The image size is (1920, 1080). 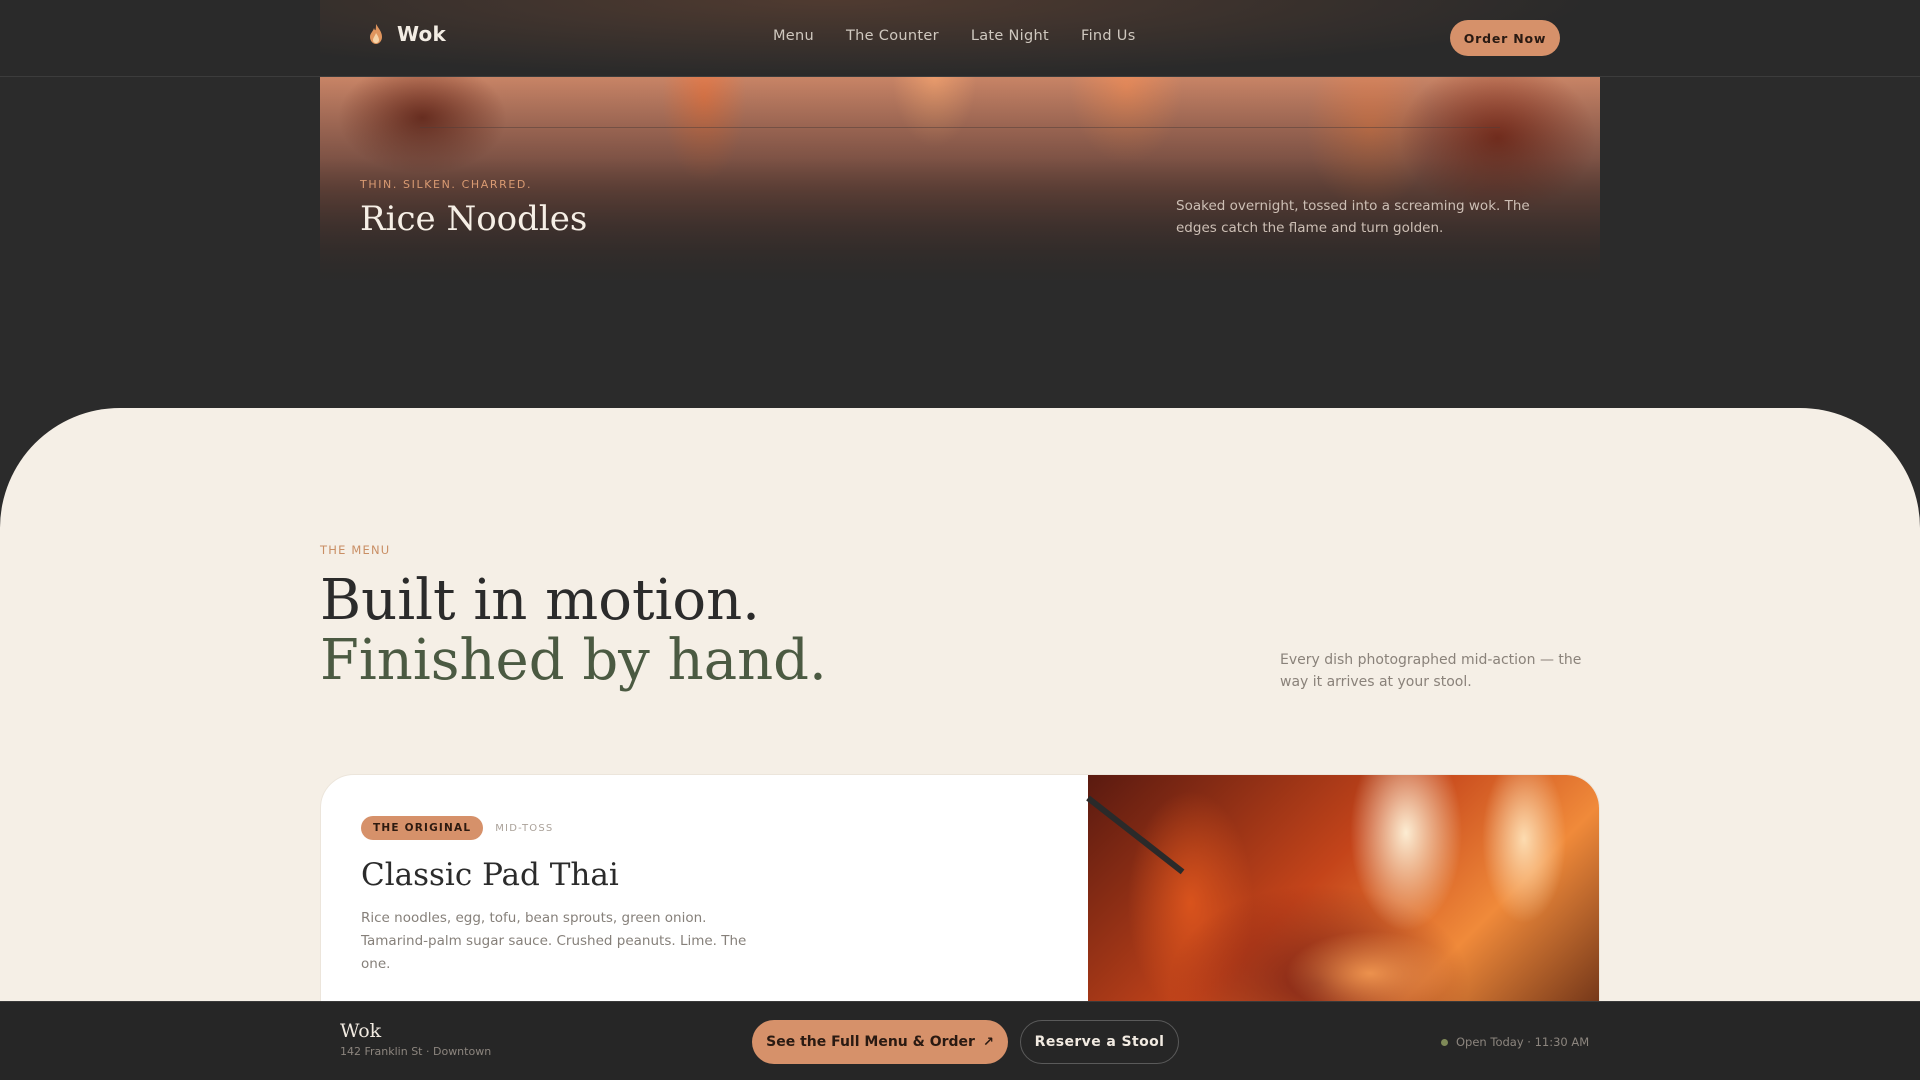 What do you see at coordinates (573, 660) in the screenshot?
I see `menu-headline-line-2: Finished by hand.` at bounding box center [573, 660].